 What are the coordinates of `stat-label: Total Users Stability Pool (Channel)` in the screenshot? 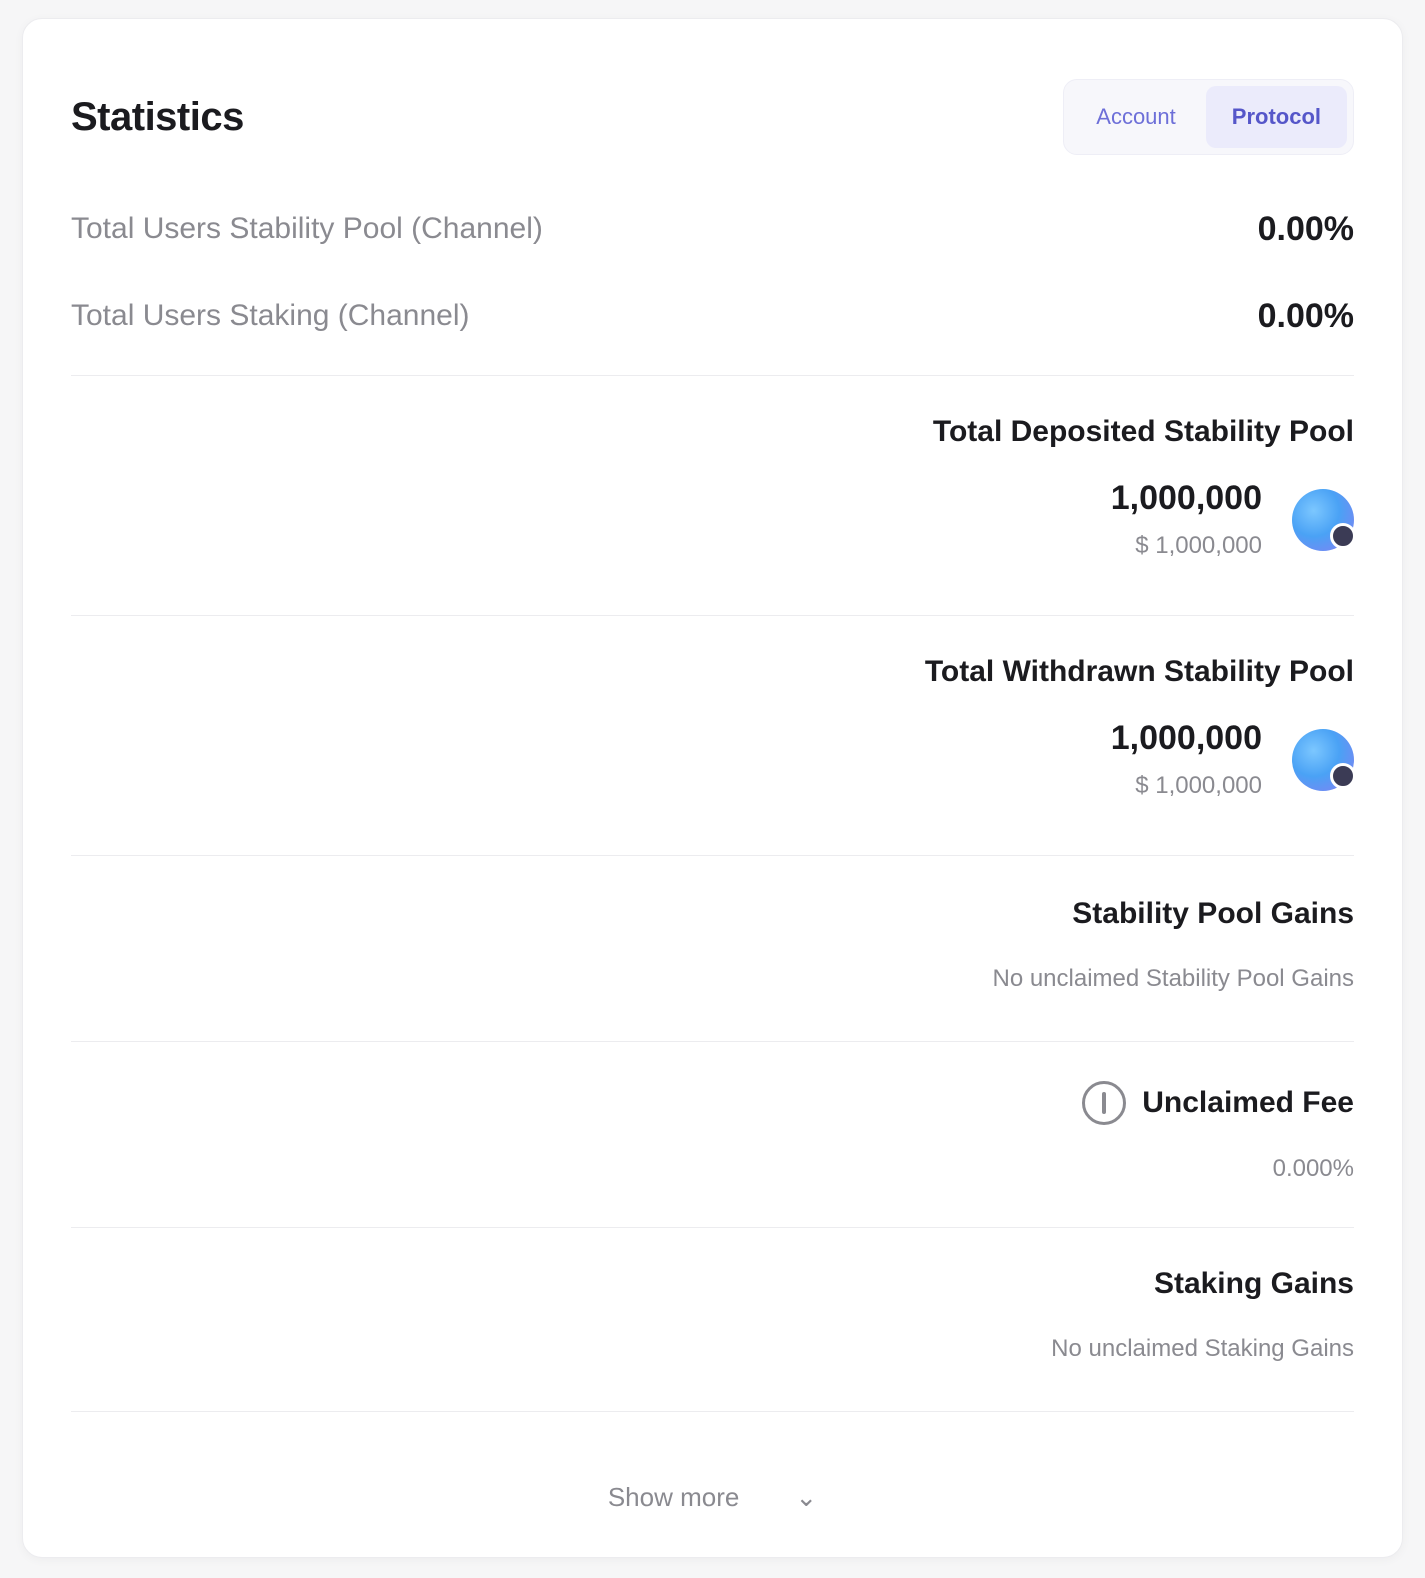 It's located at (307, 228).